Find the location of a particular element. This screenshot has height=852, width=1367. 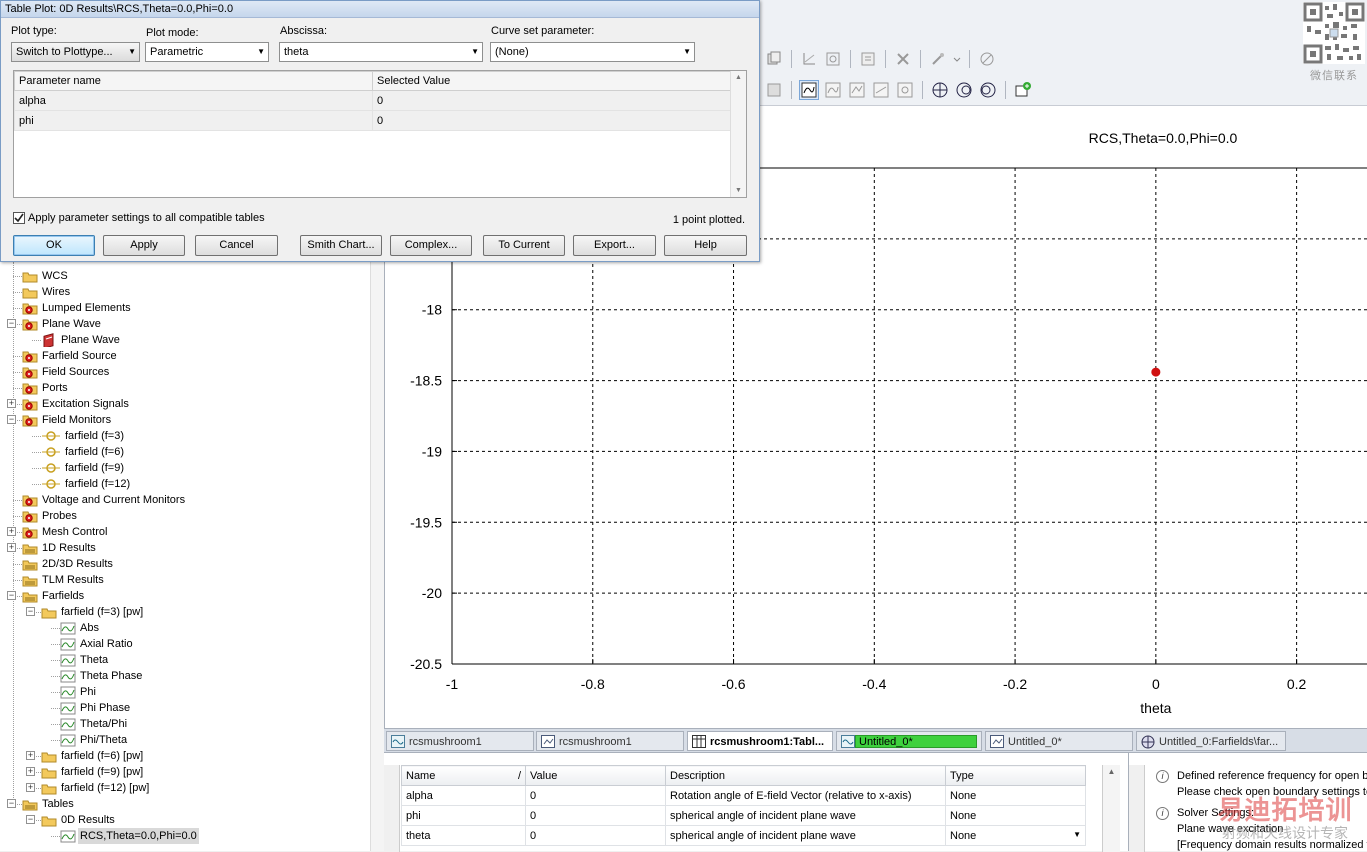

tree-item: farfield (f=6) is located at coordinates (83, 452).